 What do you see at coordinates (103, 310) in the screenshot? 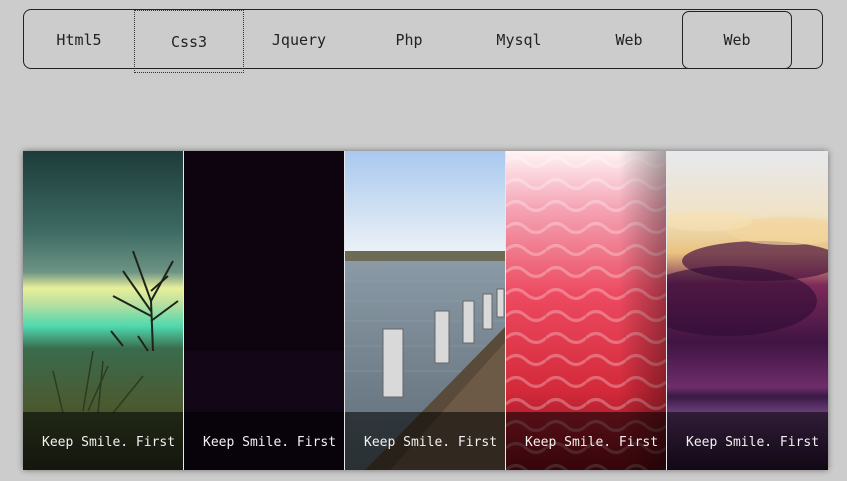
I see `gallery-panel-1: Keep Smile. First` at bounding box center [103, 310].